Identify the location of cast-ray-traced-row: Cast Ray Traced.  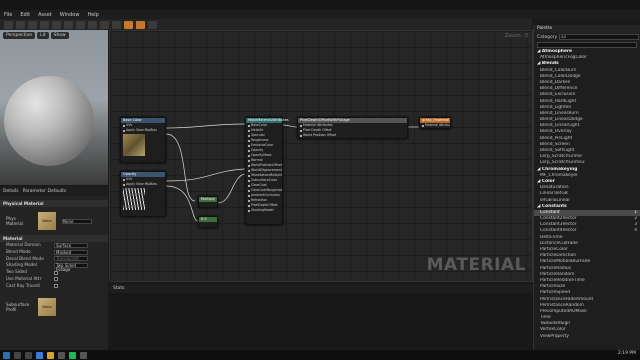
(54, 286).